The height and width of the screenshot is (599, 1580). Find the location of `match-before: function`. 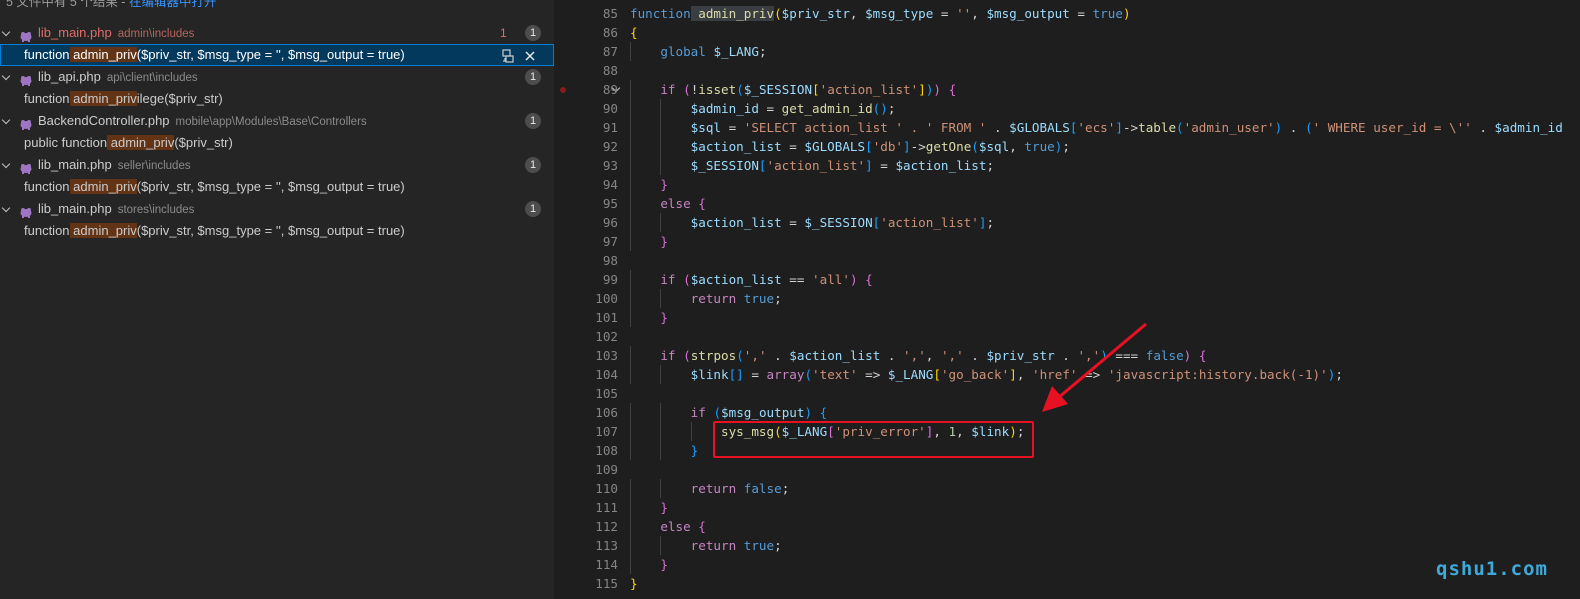

match-before: function is located at coordinates (47, 186).